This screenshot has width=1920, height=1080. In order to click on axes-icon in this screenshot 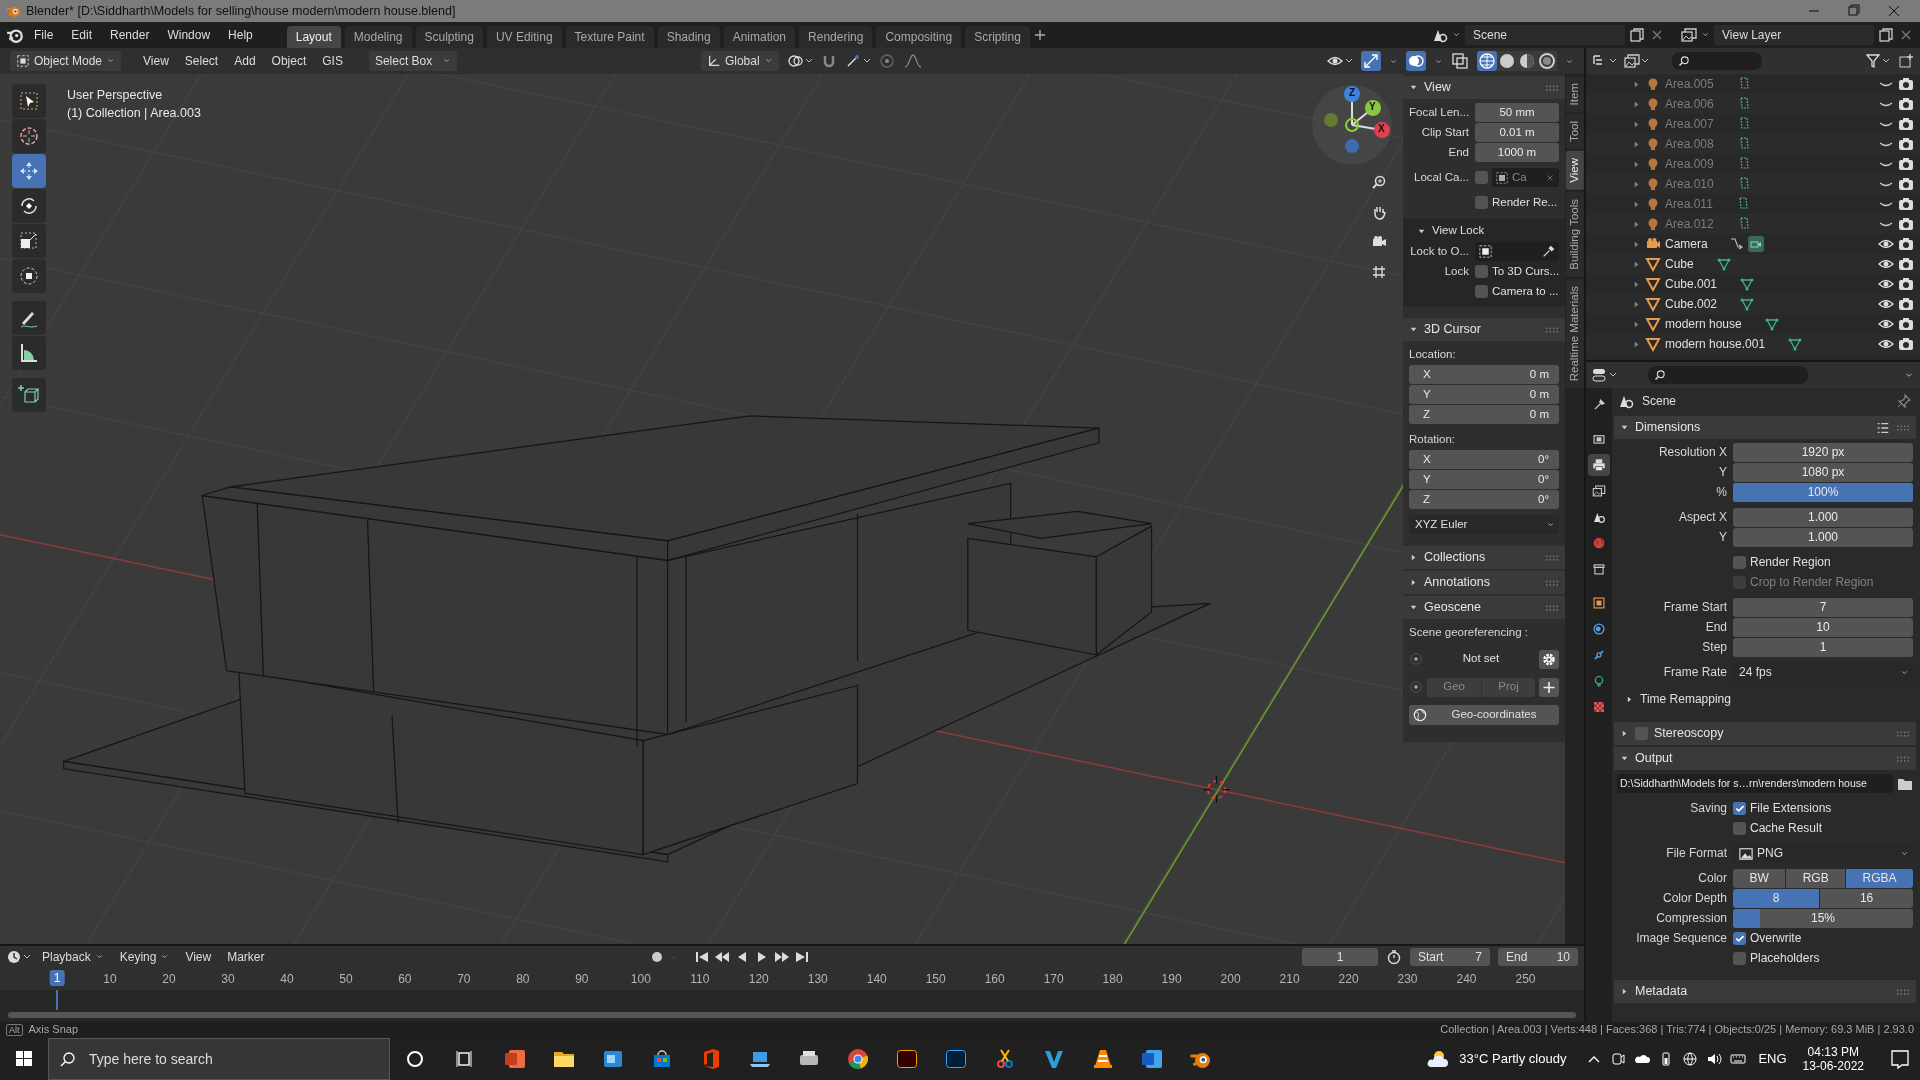, I will do `click(713, 61)`.